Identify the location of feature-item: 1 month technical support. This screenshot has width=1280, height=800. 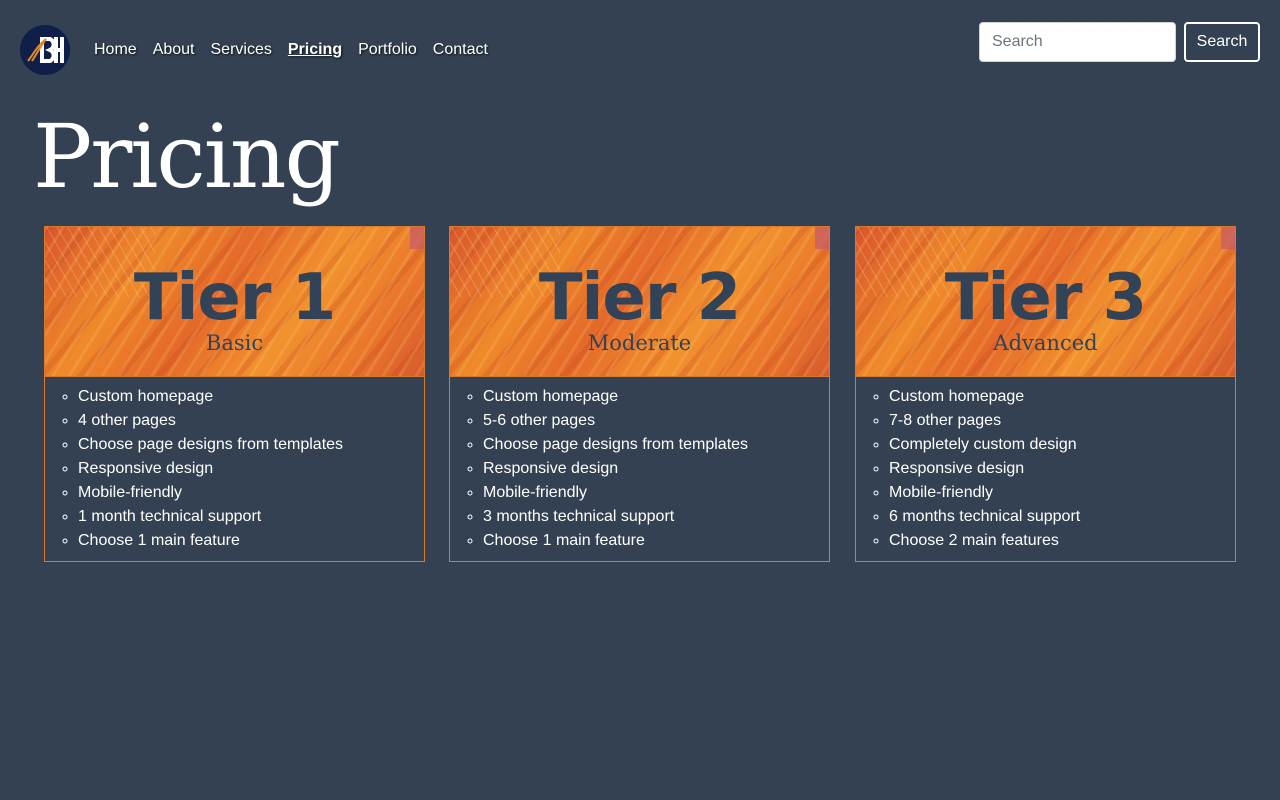
(251, 517).